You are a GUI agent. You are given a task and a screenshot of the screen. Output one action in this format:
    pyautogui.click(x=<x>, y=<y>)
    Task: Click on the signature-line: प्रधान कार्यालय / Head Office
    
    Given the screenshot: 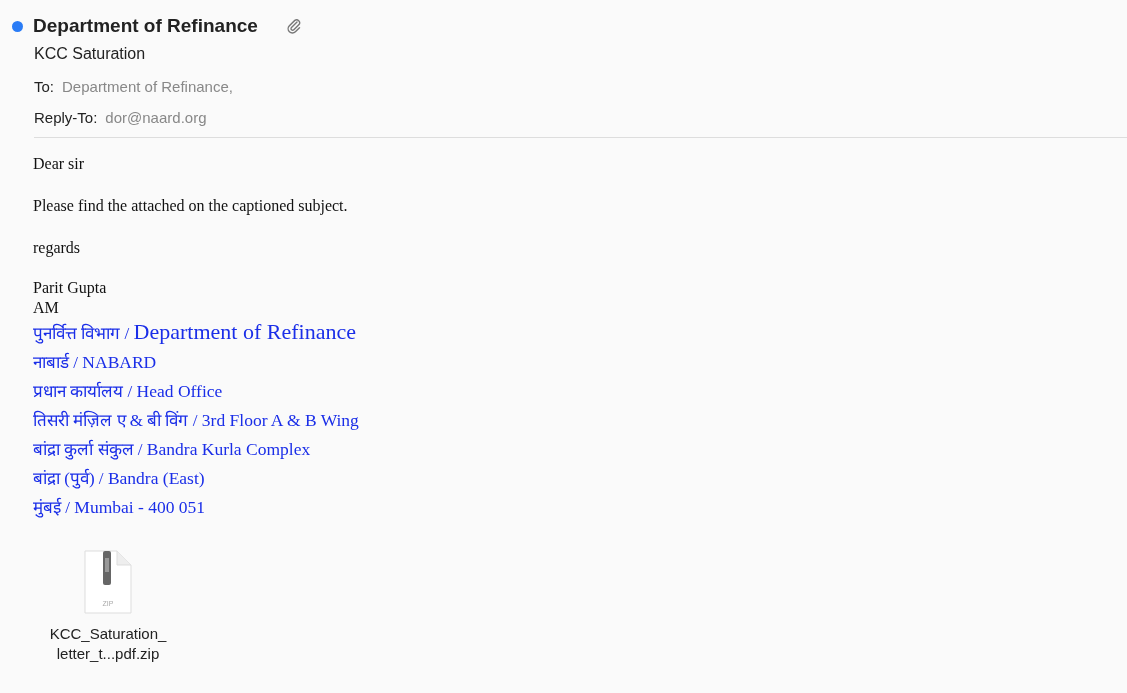 What is the action you would take?
    pyautogui.click(x=128, y=391)
    